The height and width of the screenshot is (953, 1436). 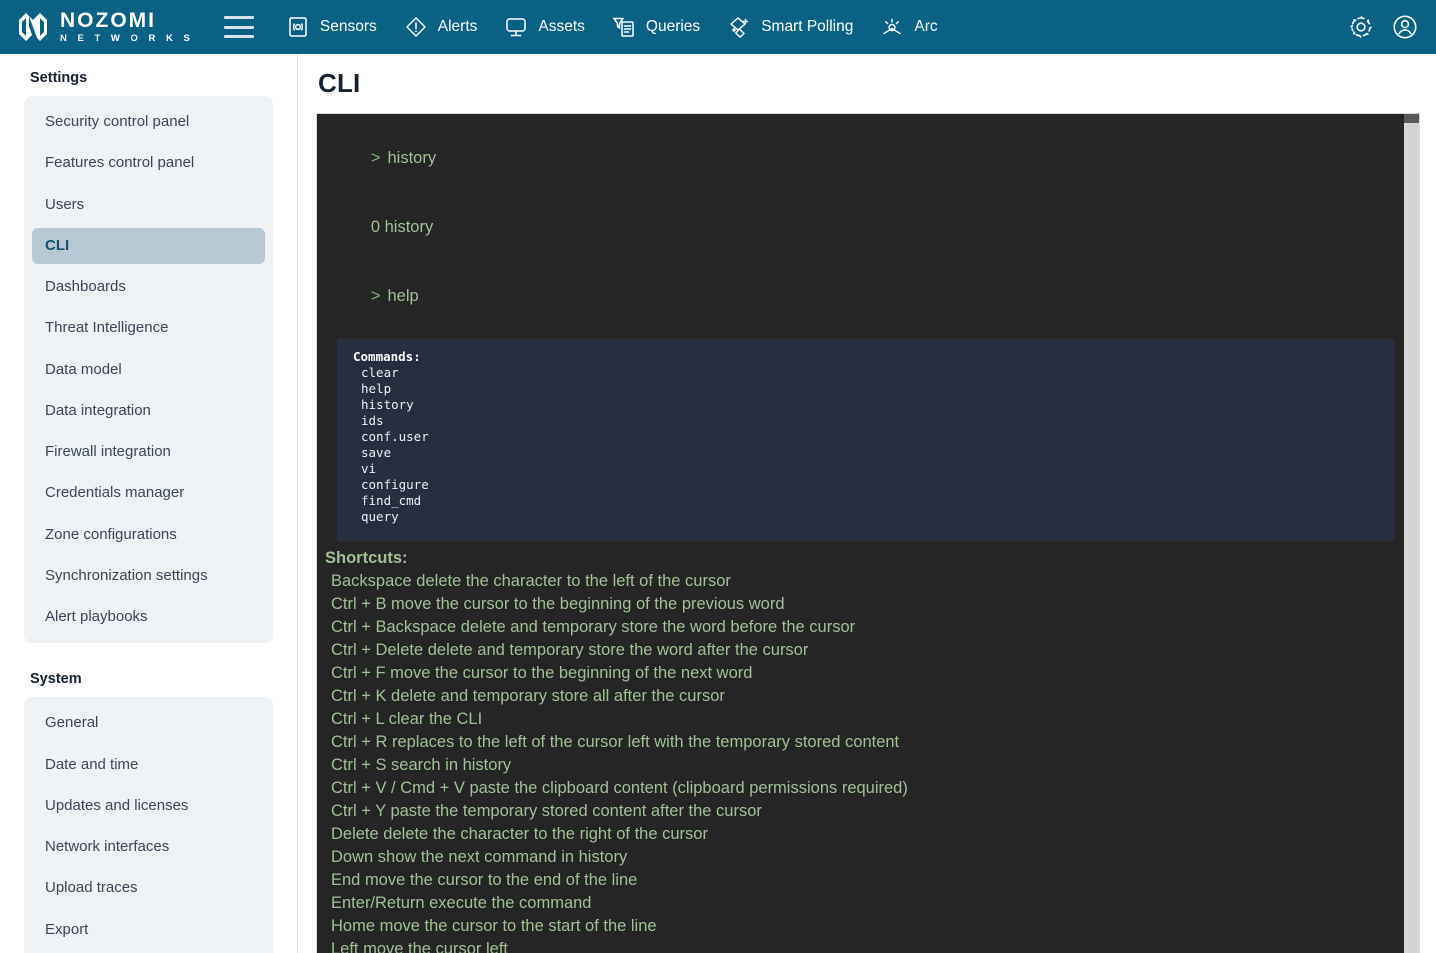 What do you see at coordinates (1383, 27) in the screenshot?
I see `top-right-actions` at bounding box center [1383, 27].